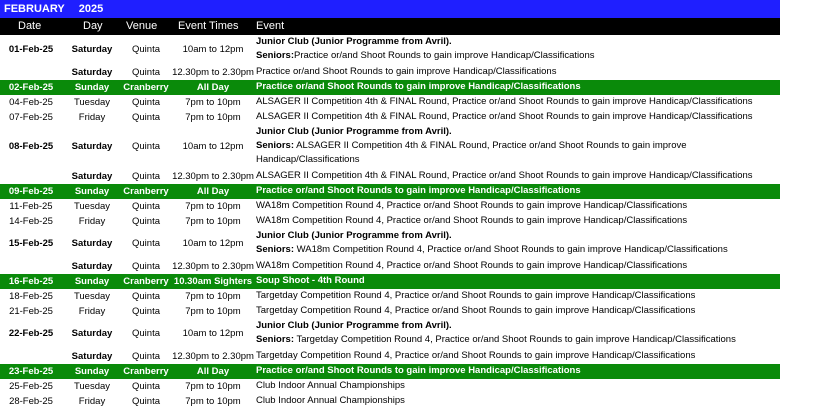 The width and height of the screenshot is (840, 410). Describe the element at coordinates (308, 159) in the screenshot. I see `event-line-text: Handicap/Classifications` at that location.